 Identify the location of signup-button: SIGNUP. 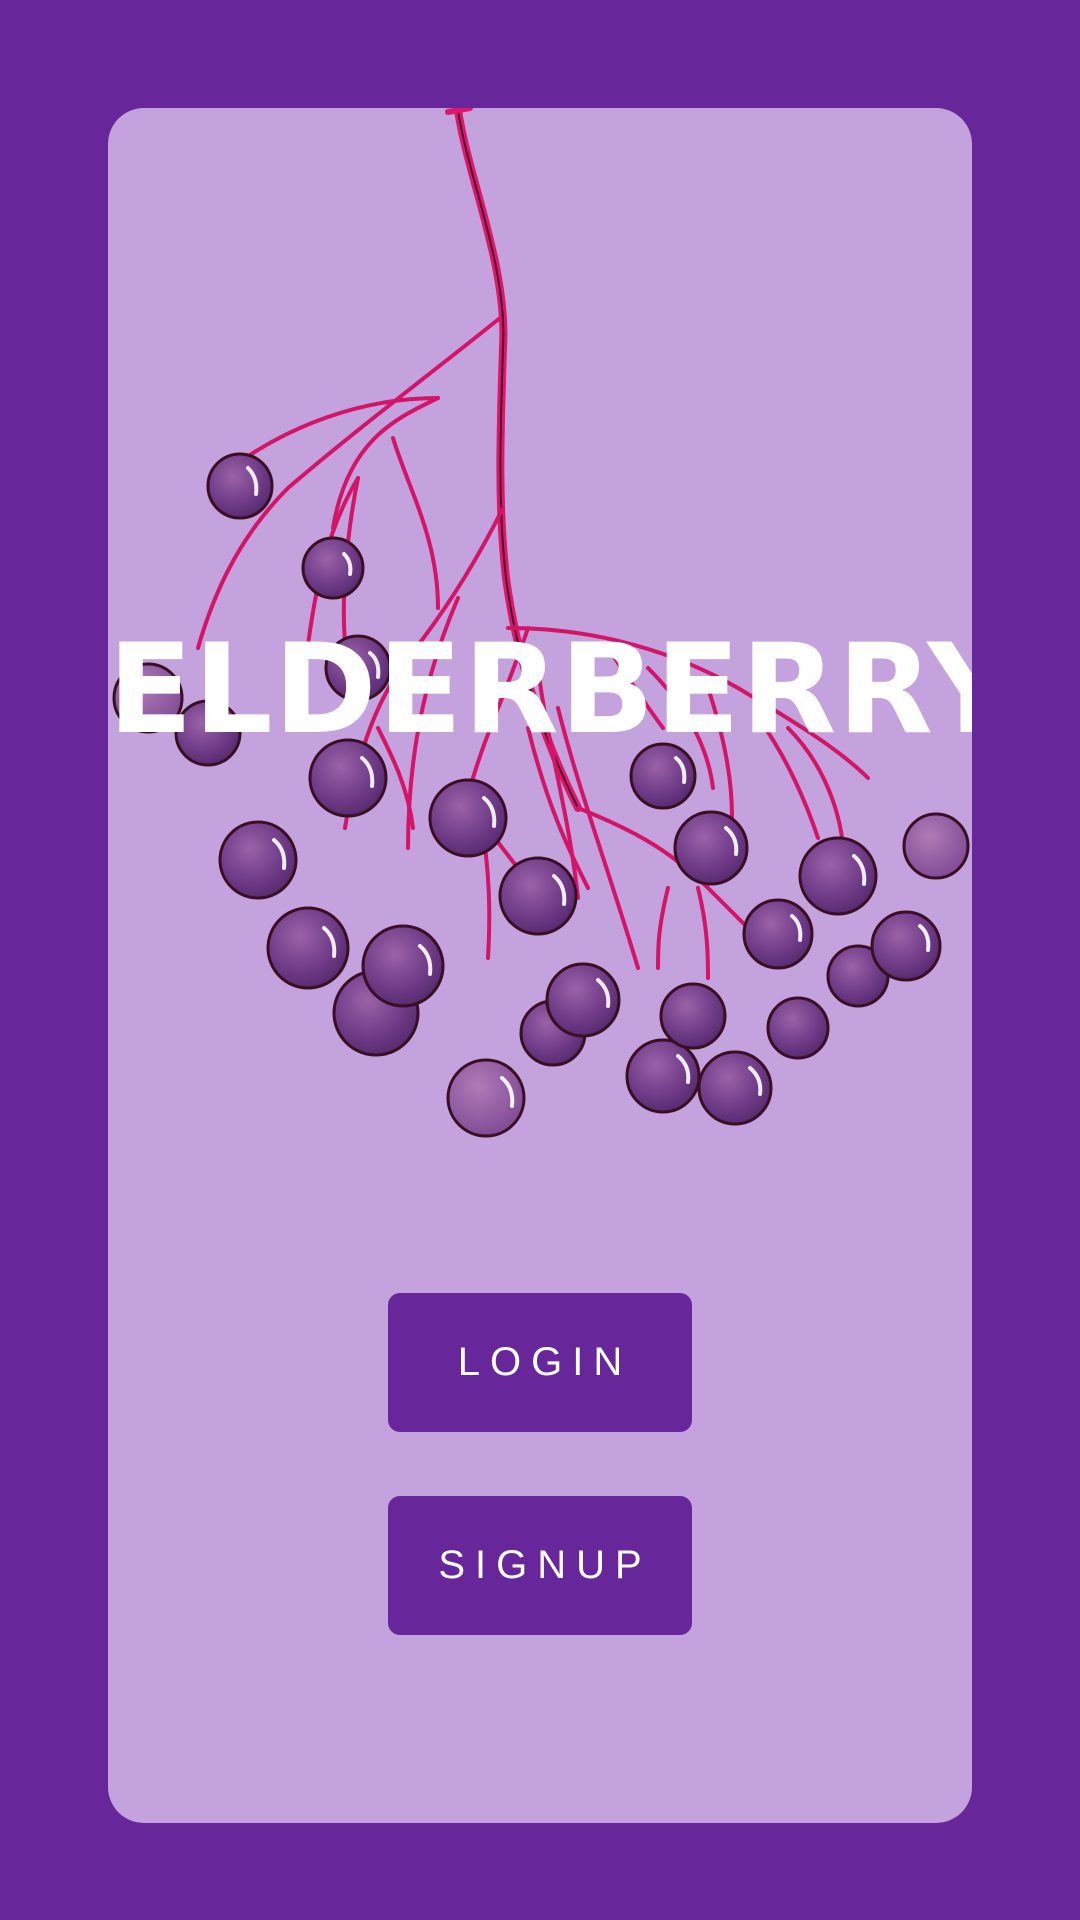
(540, 1565).